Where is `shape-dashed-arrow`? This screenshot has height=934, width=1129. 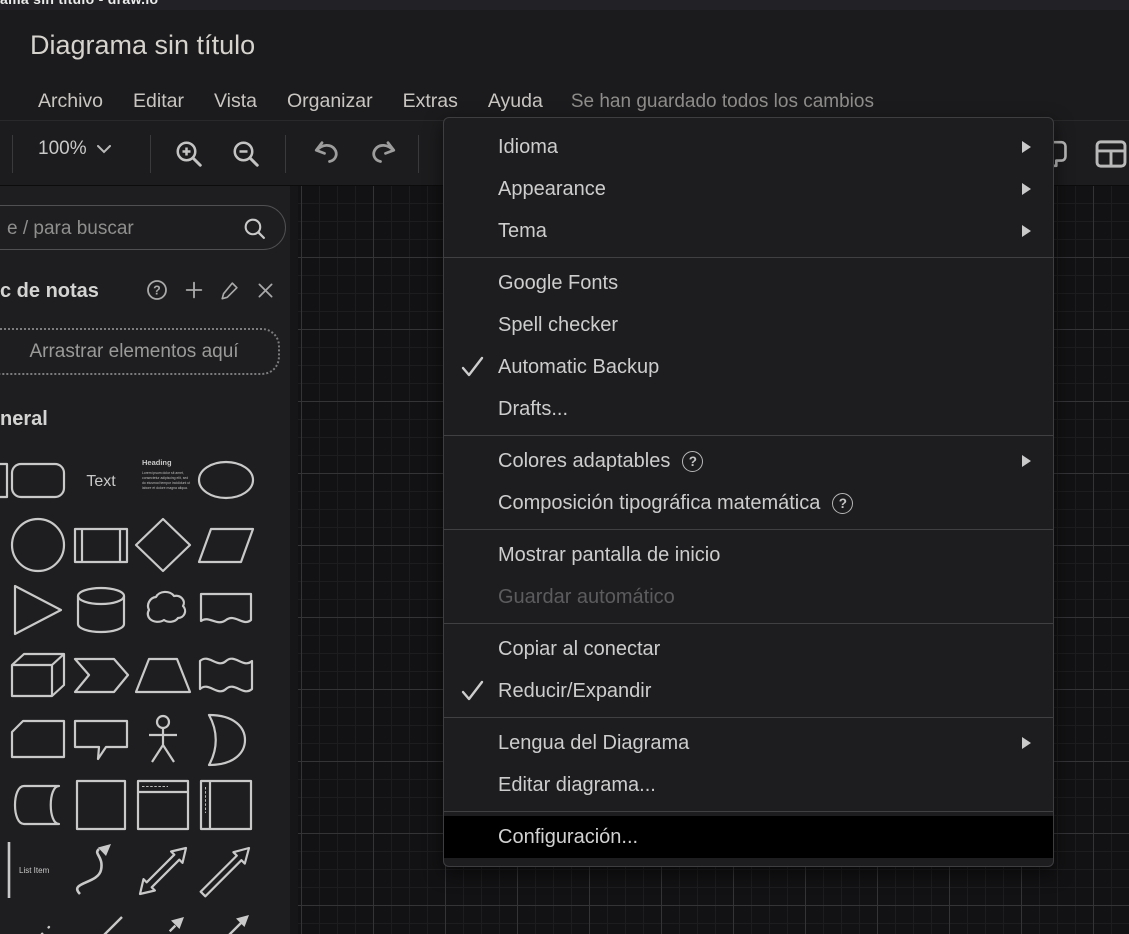 shape-dashed-arrow is located at coordinates (163, 919).